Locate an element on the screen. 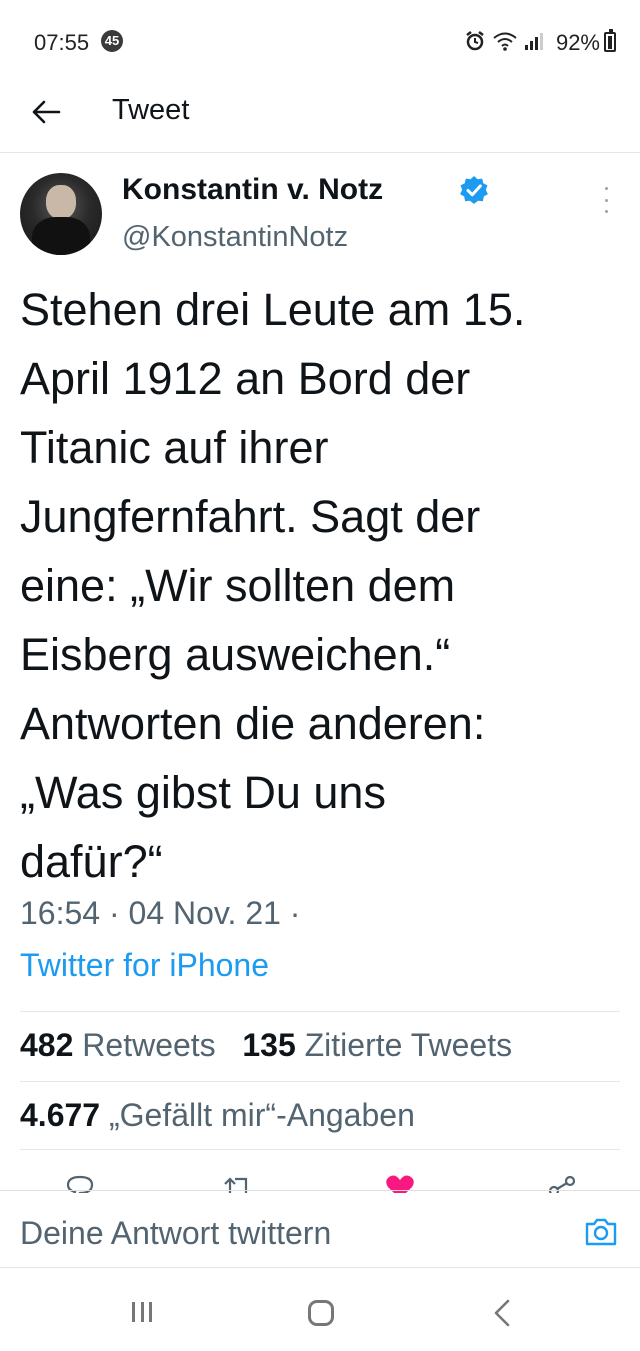 This screenshot has height=1351, width=640. status-icons is located at coordinates (504, 41).